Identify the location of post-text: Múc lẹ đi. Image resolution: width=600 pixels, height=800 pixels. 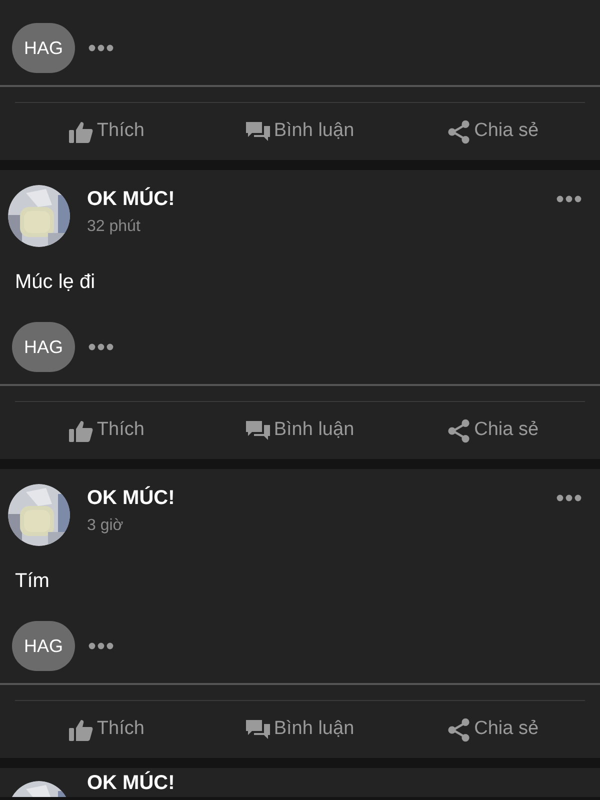
(55, 282).